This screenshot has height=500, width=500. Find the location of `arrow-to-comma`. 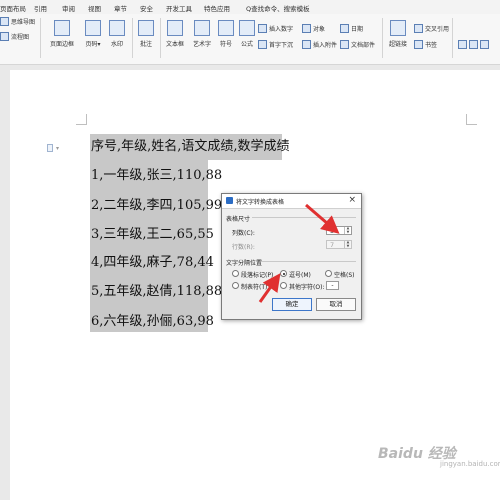

arrow-to-comma is located at coordinates (269, 288).